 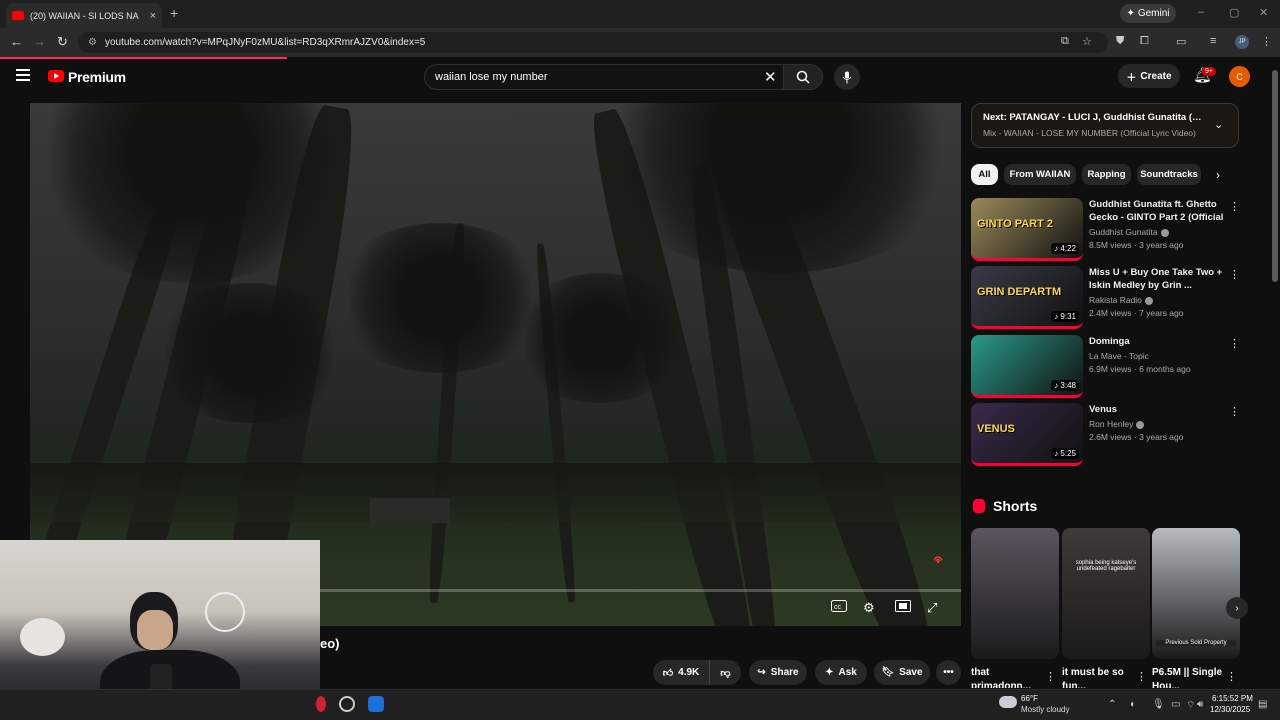 What do you see at coordinates (1234, 12) in the screenshot?
I see `maximize-button: ▢` at bounding box center [1234, 12].